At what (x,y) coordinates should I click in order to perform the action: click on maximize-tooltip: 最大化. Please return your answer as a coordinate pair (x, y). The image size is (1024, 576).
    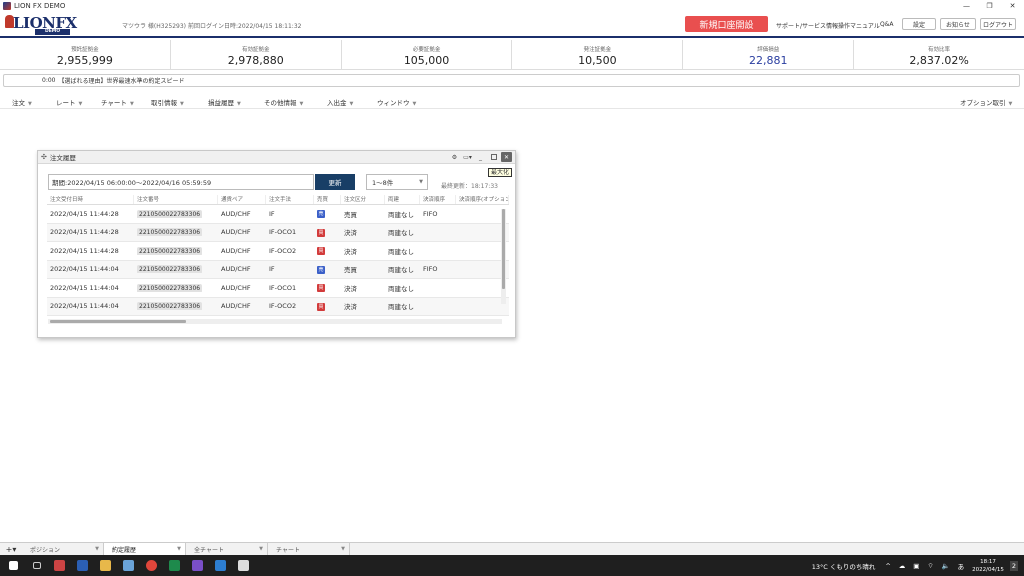
    Looking at the image, I should click on (500, 172).